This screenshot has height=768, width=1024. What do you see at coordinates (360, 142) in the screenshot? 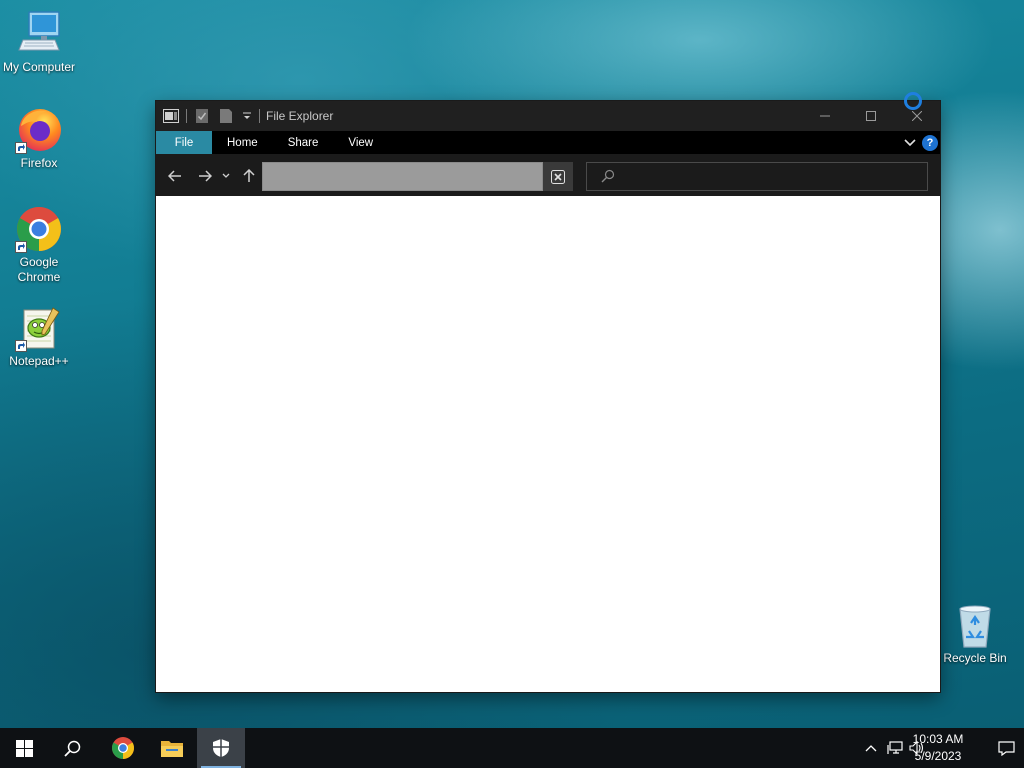
I see `tab-view: View` at bounding box center [360, 142].